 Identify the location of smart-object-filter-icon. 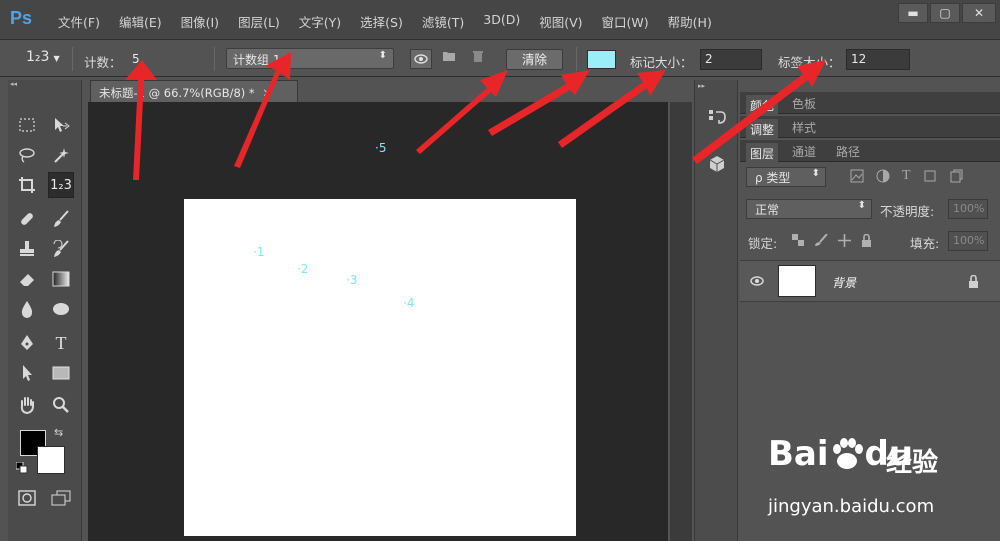
(956, 176).